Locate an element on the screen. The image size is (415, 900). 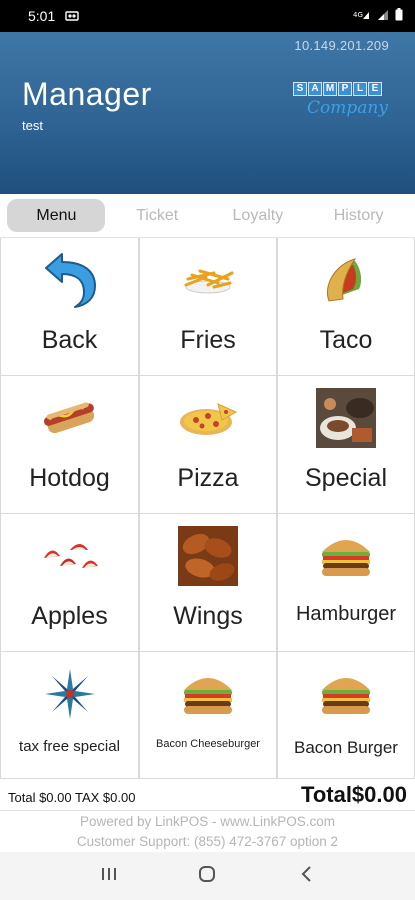
menu-item-label: Fries is located at coordinates (208, 340).